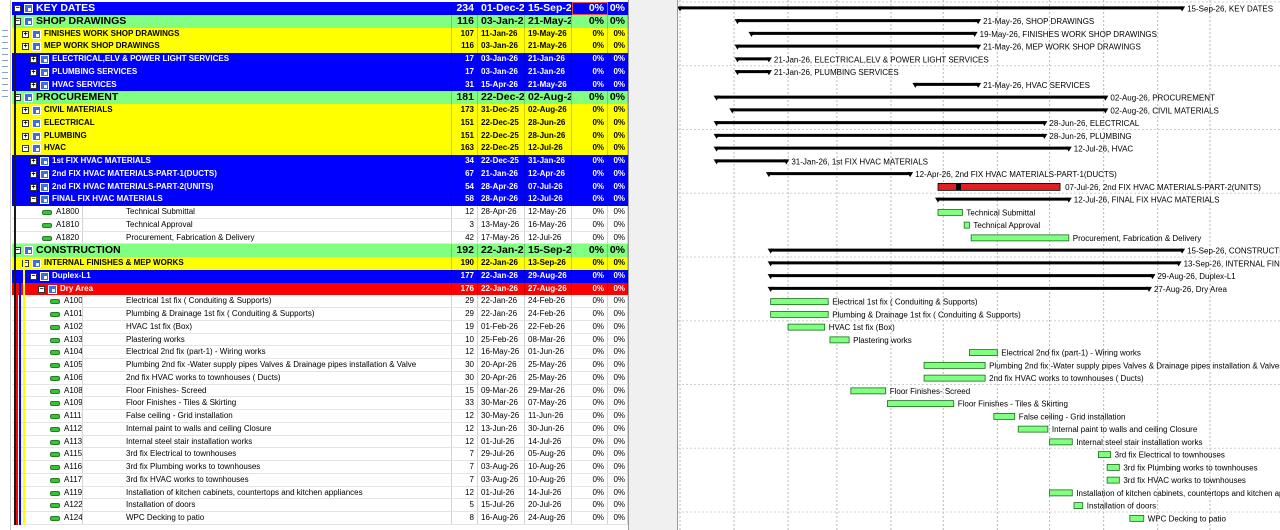 This screenshot has height=530, width=1280. I want to click on bar-label: 31-Jan-26, 1st FIX HVAC MATERIALS, so click(859, 161).